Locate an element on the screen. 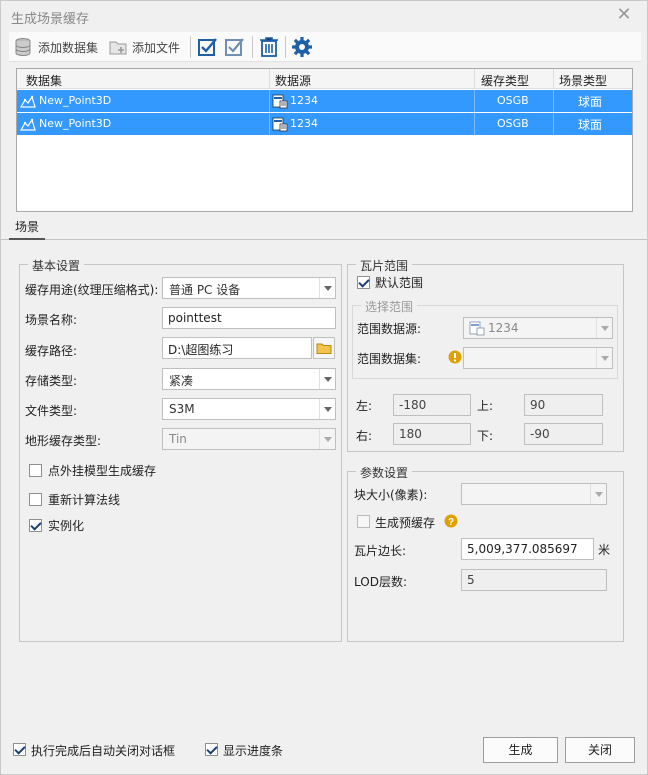 This screenshot has width=648, height=775. scene-name-label: 场景名称: is located at coordinates (51, 320).